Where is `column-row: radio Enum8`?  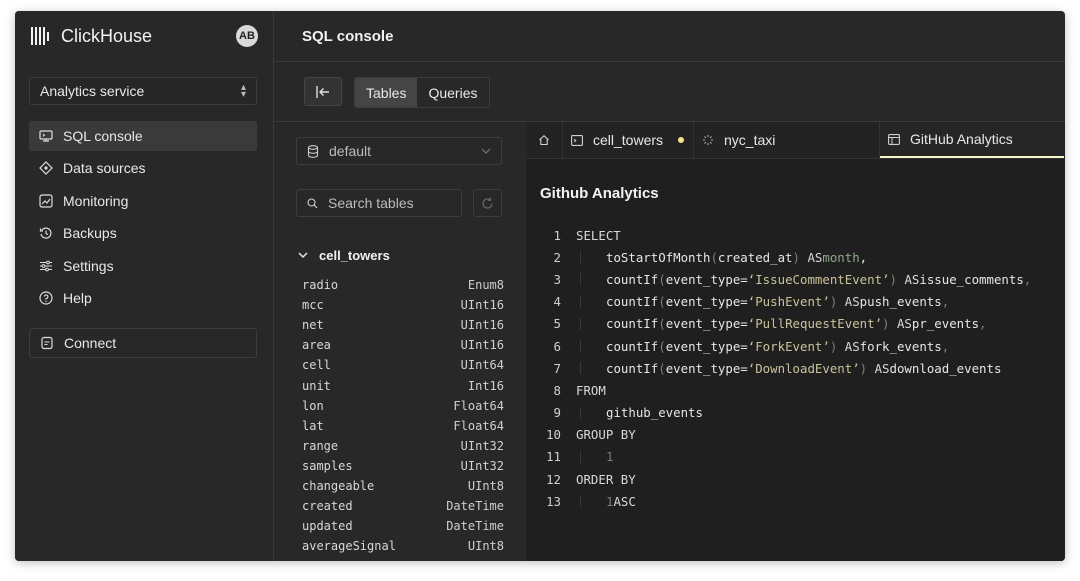
column-row: radio Enum8 is located at coordinates (403, 285).